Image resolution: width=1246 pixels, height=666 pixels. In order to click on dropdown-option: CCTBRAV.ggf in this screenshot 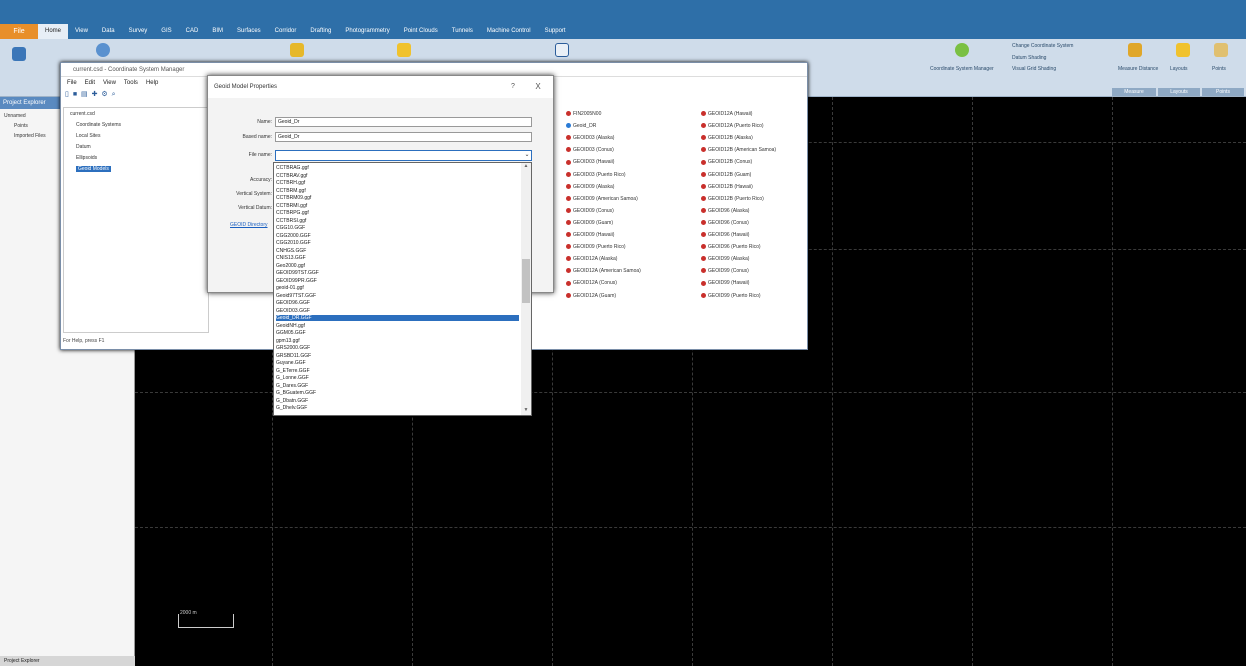, I will do `click(397, 176)`.